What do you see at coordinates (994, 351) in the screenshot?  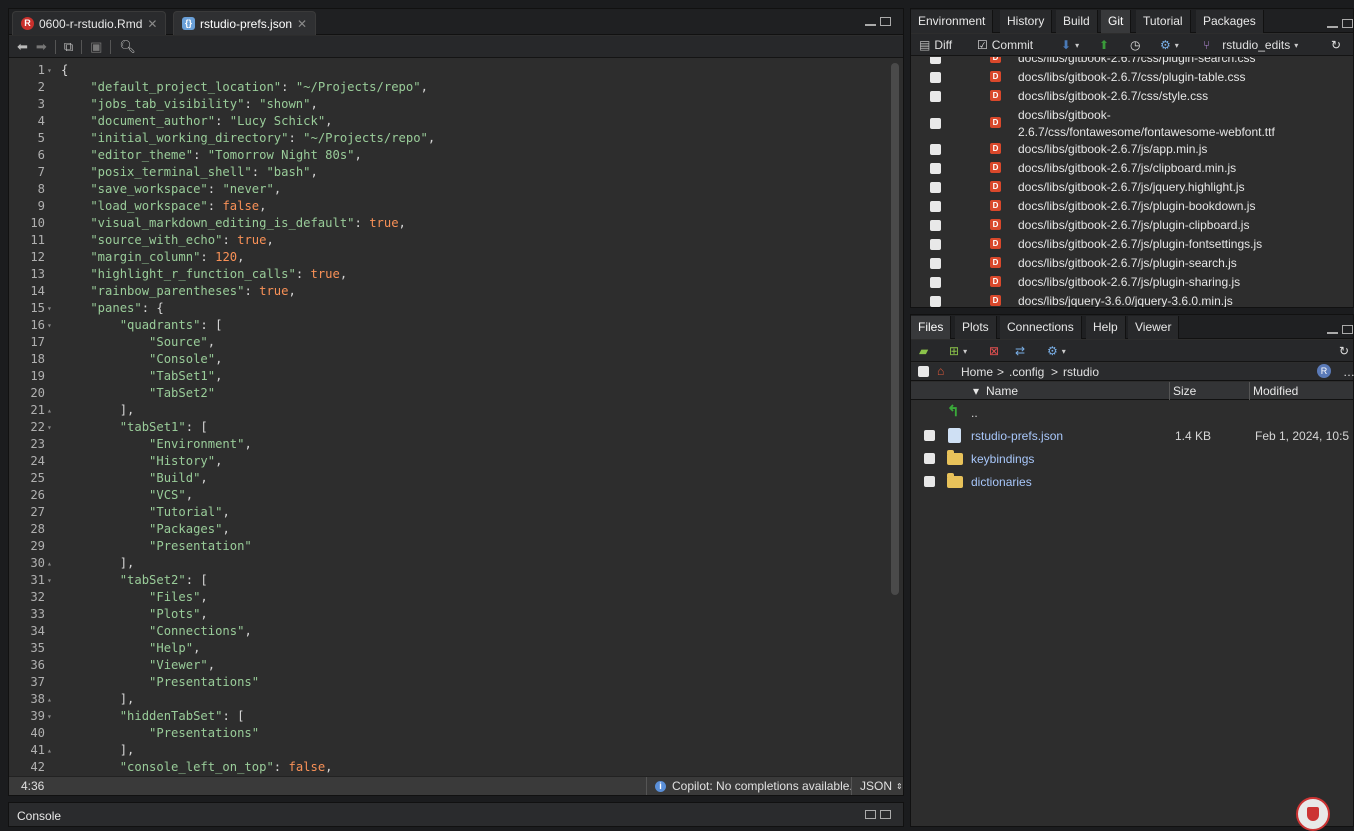 I see `delete-button: ⊠` at bounding box center [994, 351].